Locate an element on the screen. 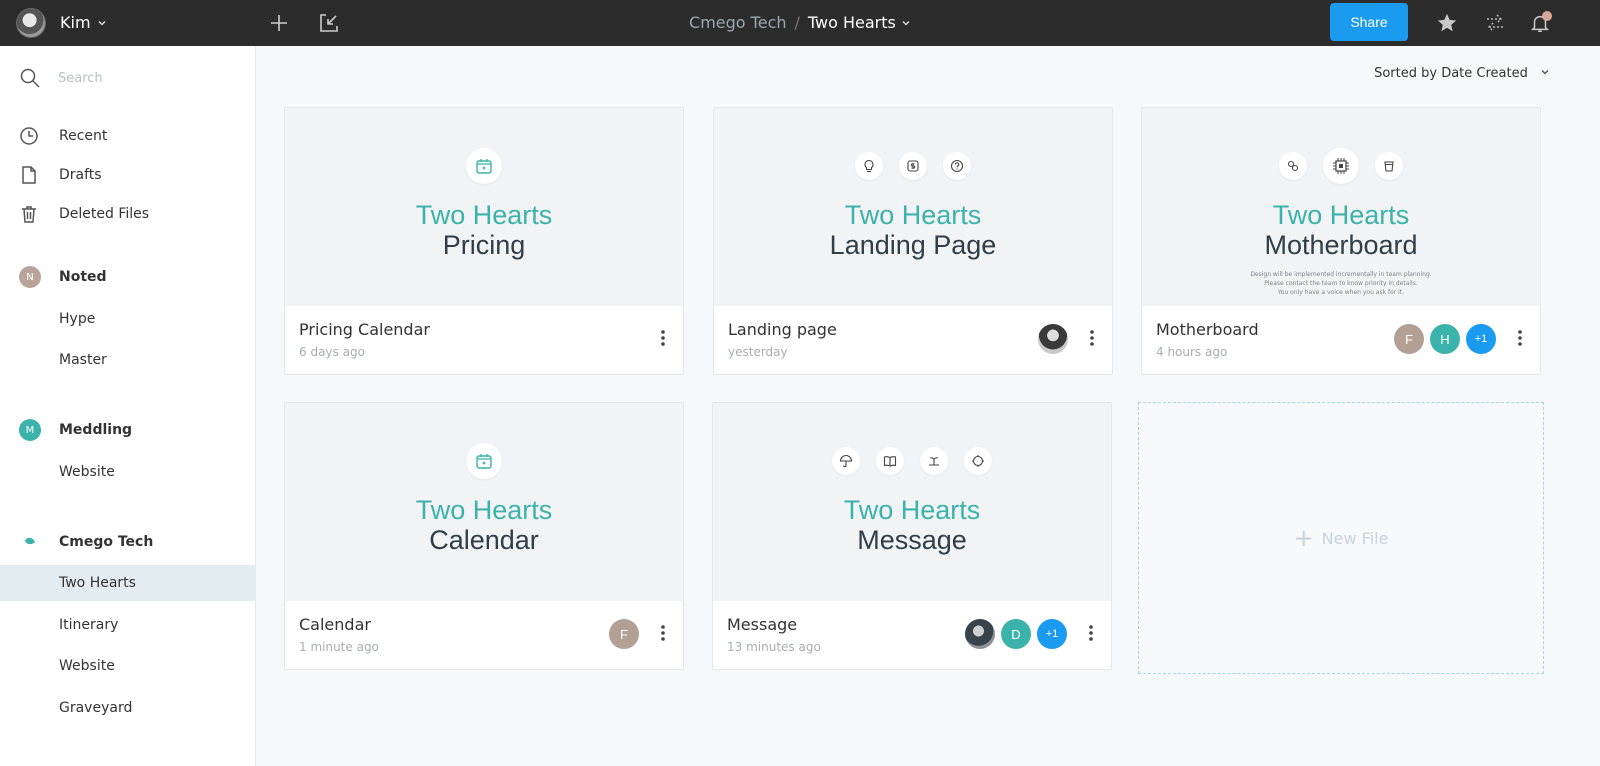  plus-icon is located at coordinates (279, 23).